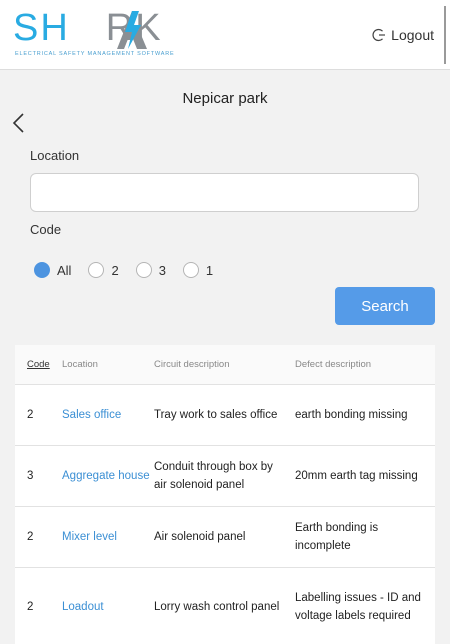 This screenshot has width=450, height=644. What do you see at coordinates (132, 30) in the screenshot?
I see `lightning-bolt-icon` at bounding box center [132, 30].